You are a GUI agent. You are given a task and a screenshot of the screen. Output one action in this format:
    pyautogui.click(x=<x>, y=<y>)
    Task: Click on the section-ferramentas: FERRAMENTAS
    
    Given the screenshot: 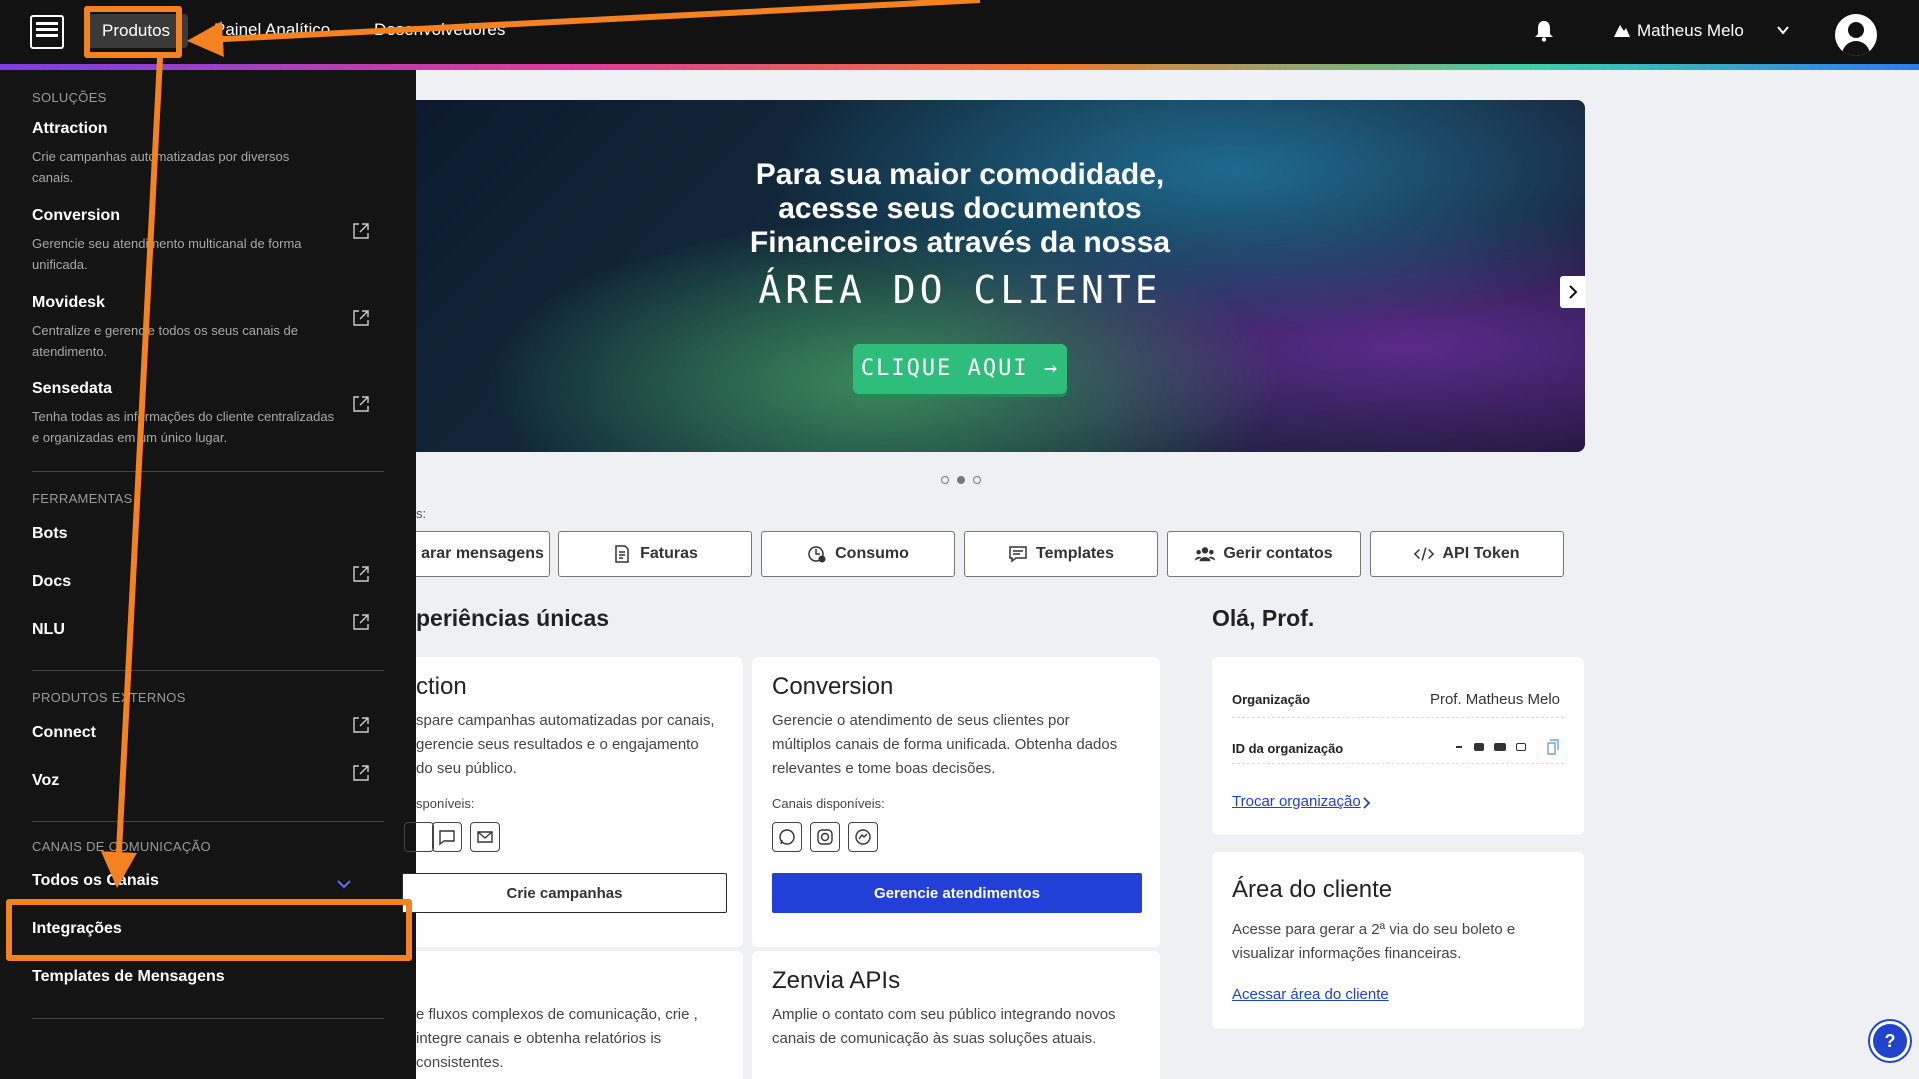 What is the action you would take?
    pyautogui.click(x=82, y=498)
    